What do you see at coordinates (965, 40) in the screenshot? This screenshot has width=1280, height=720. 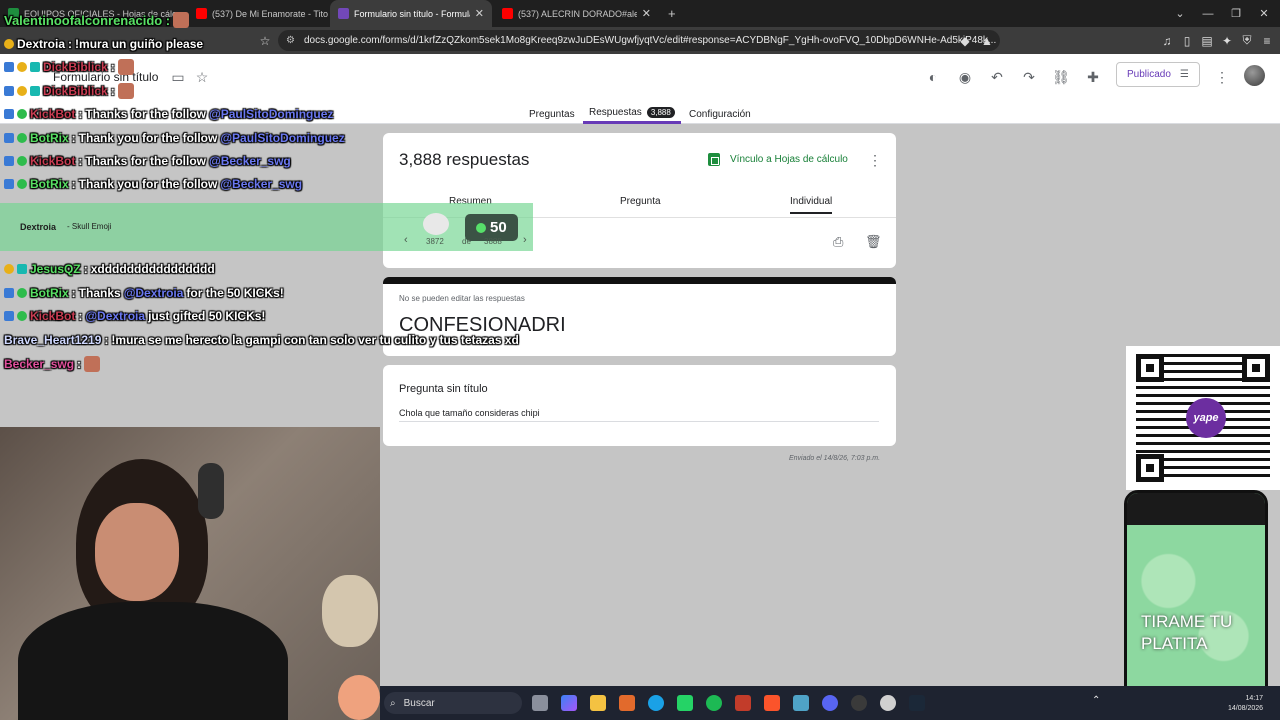 I see `brave-shield-icon: ◆` at bounding box center [965, 40].